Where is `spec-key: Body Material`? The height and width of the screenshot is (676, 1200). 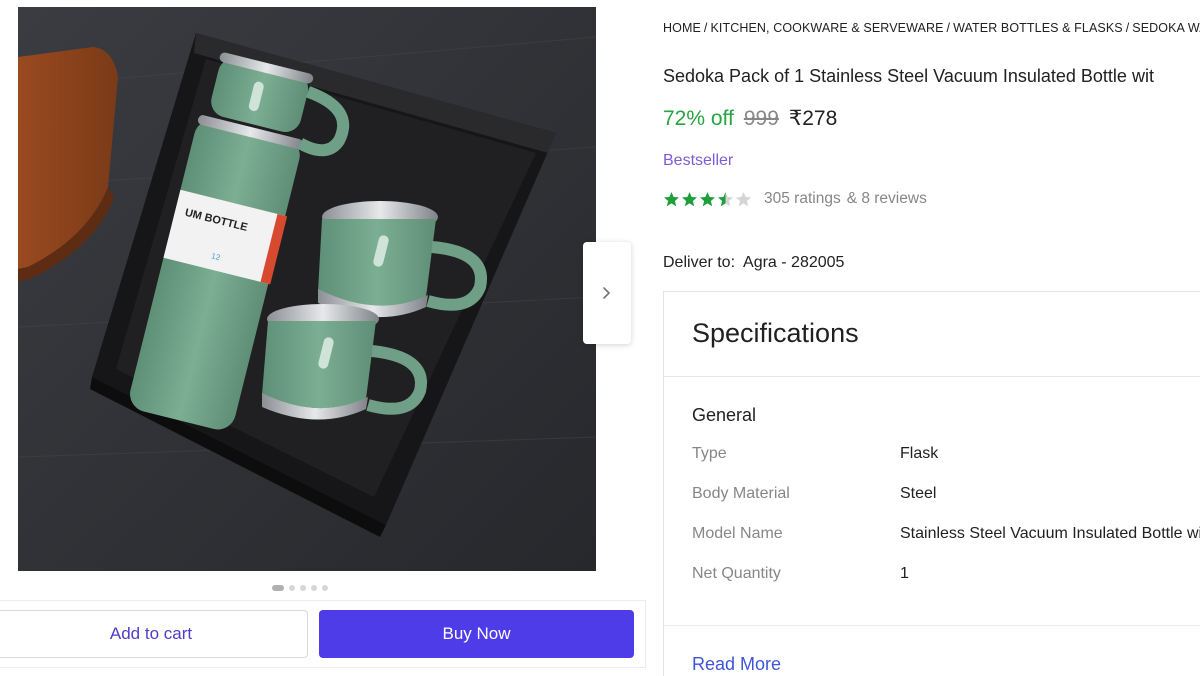 spec-key: Body Material is located at coordinates (741, 493).